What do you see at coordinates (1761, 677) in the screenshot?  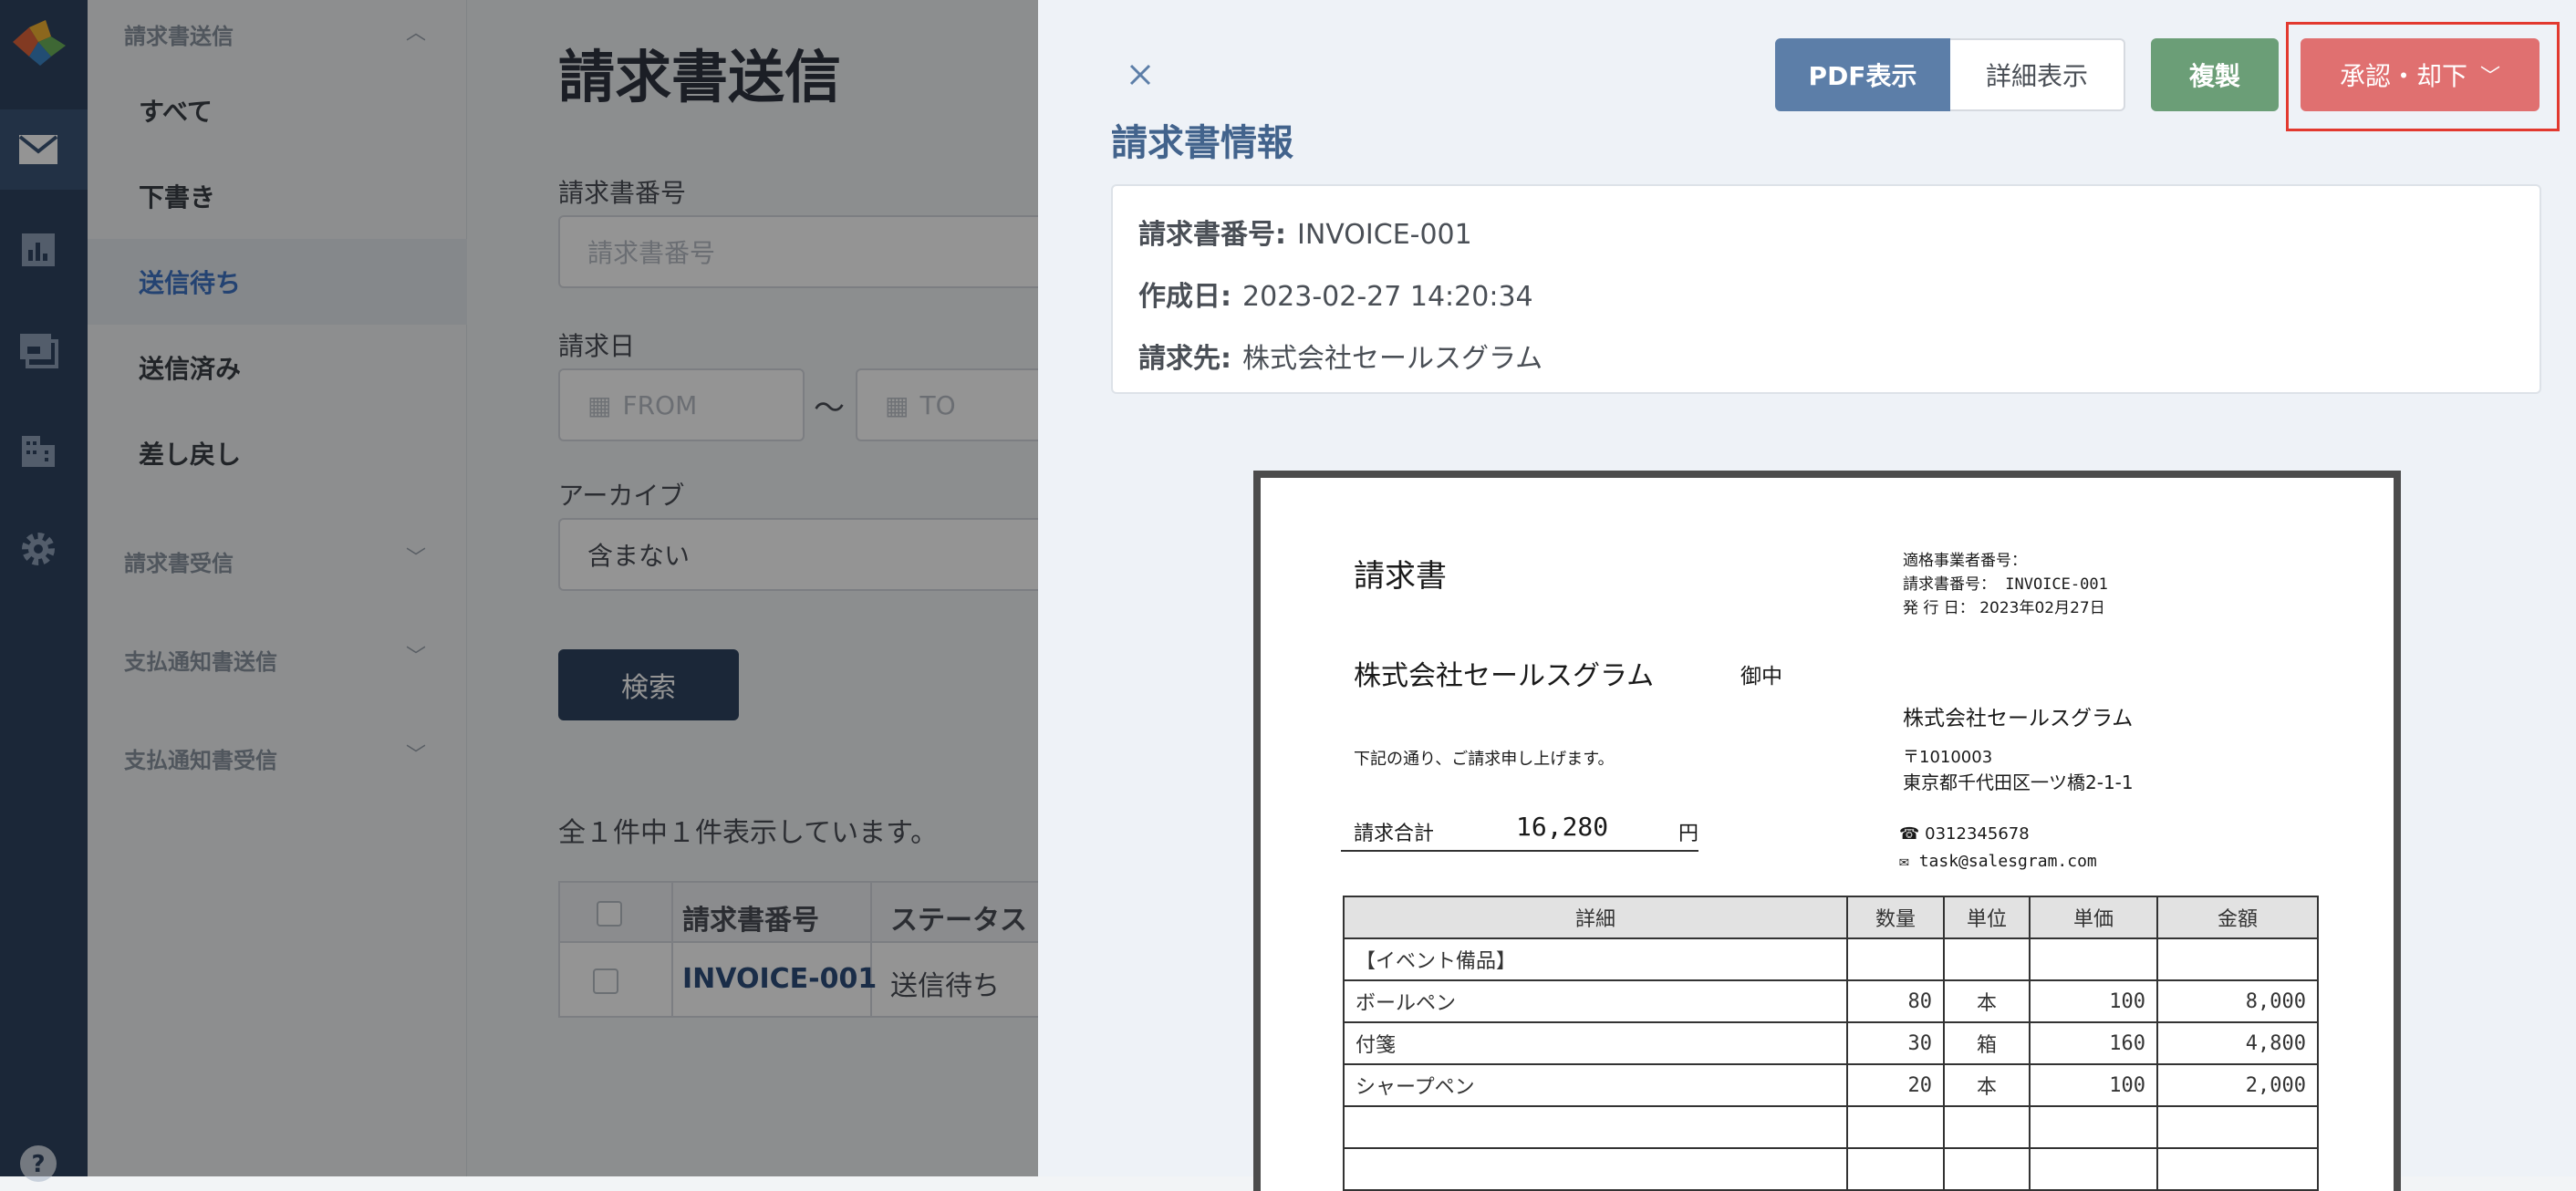 I see `pdf-honorific: 御中` at bounding box center [1761, 677].